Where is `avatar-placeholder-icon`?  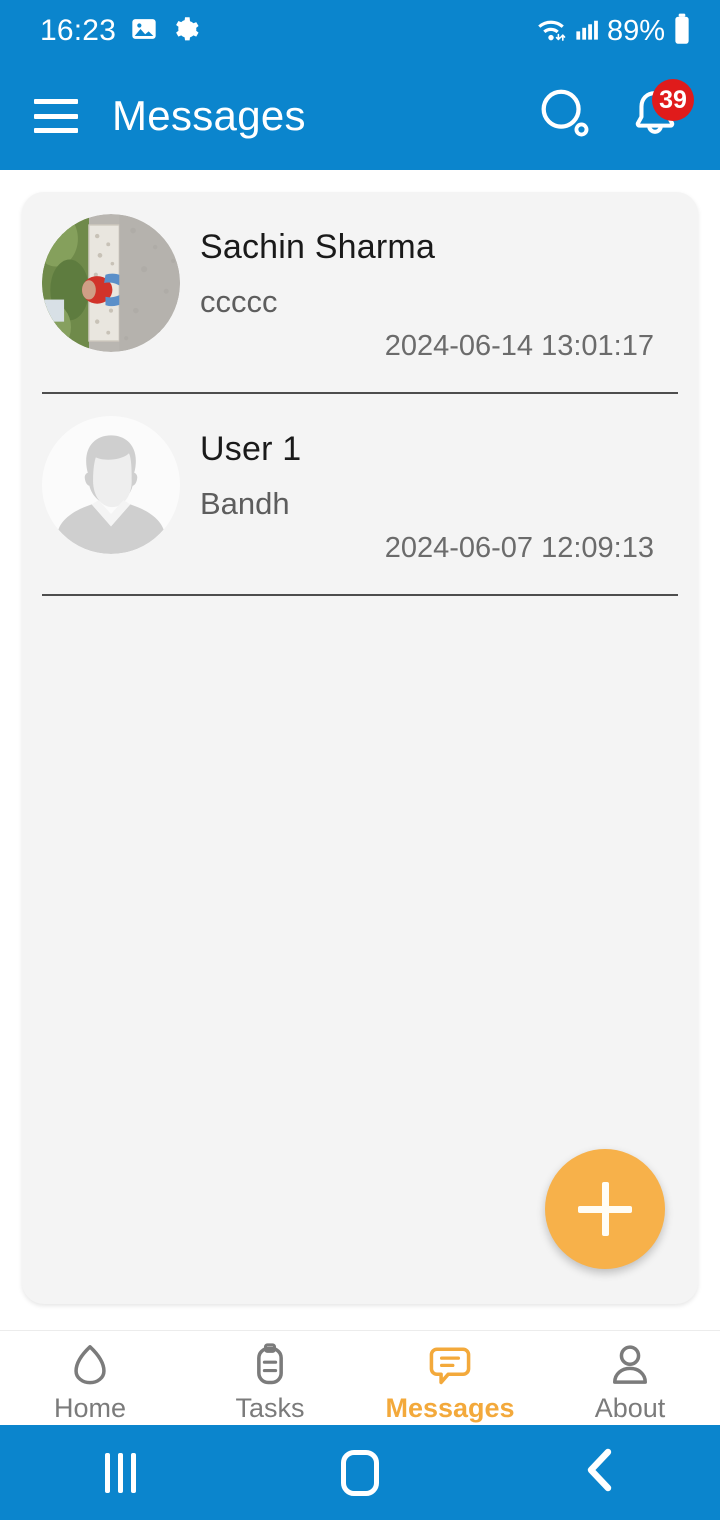 avatar-placeholder-icon is located at coordinates (111, 485).